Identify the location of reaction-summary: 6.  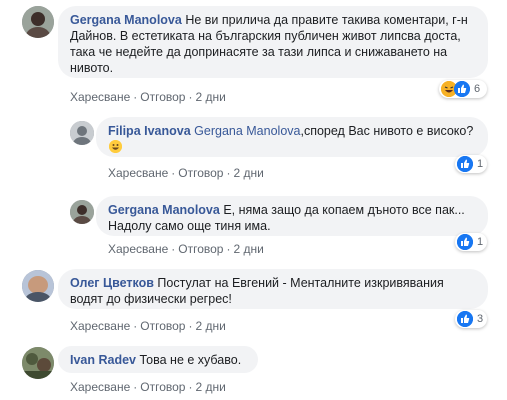
(463, 89).